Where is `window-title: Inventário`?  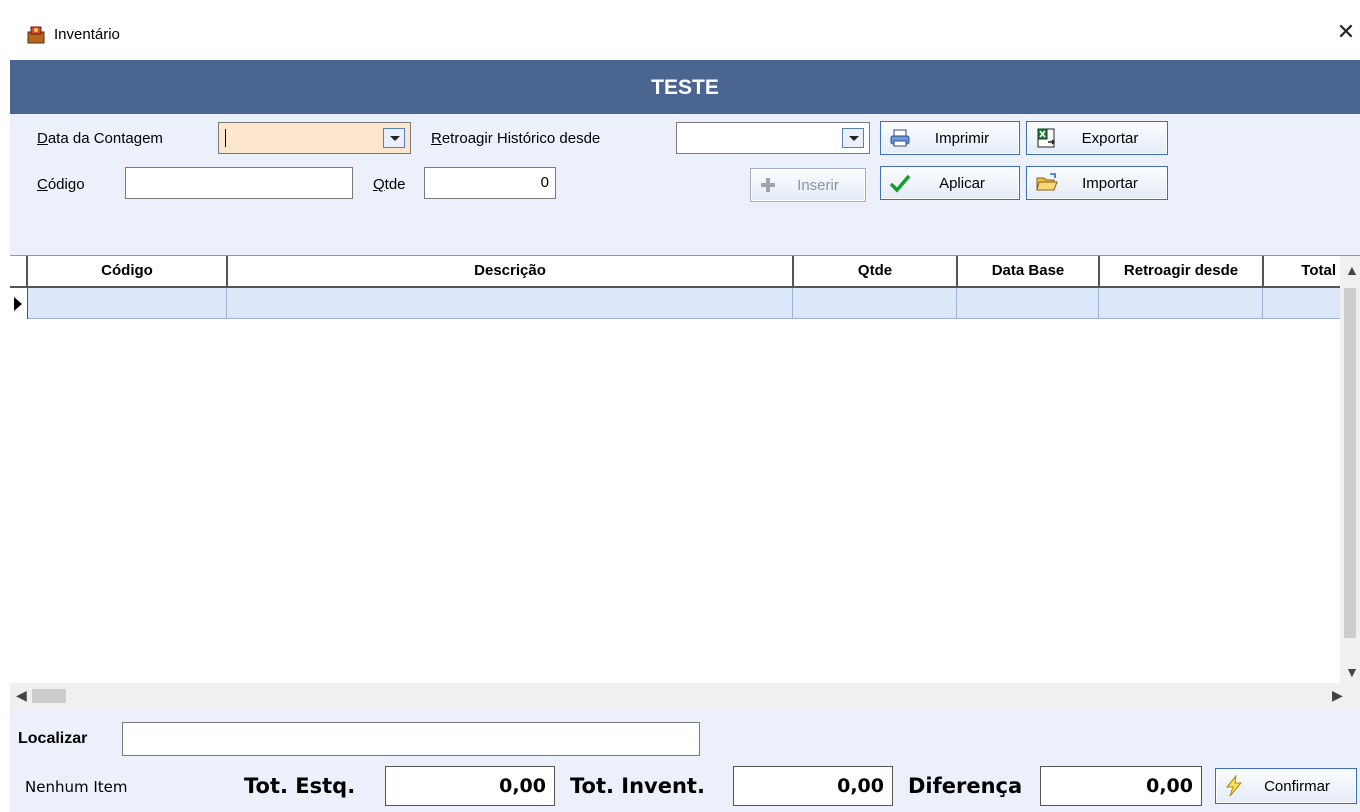 window-title: Inventário is located at coordinates (87, 34).